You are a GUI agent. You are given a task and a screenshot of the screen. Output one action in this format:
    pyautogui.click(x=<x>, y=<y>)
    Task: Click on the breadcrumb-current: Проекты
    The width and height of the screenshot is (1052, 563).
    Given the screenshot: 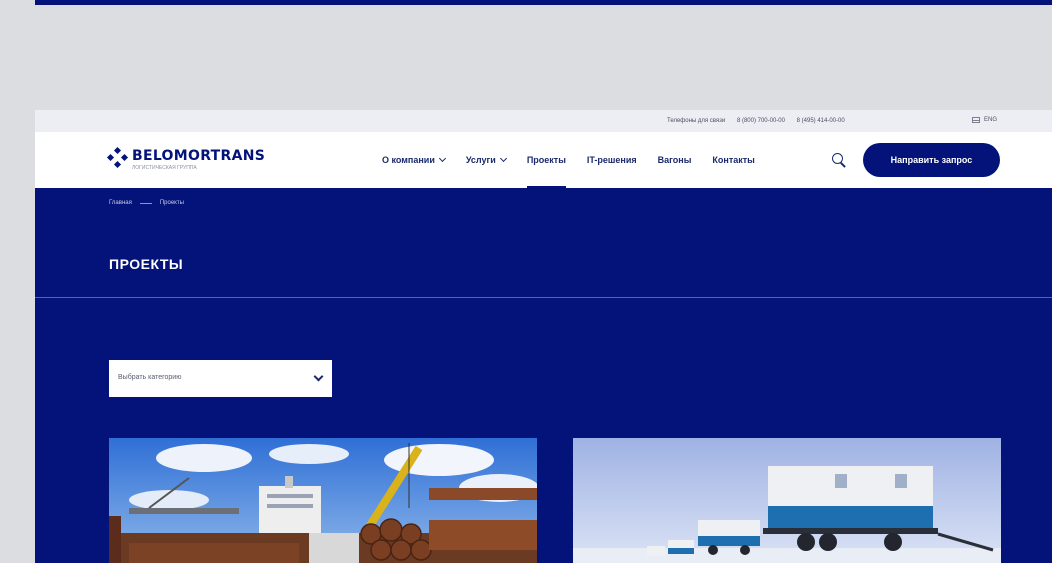 What is the action you would take?
    pyautogui.click(x=171, y=203)
    